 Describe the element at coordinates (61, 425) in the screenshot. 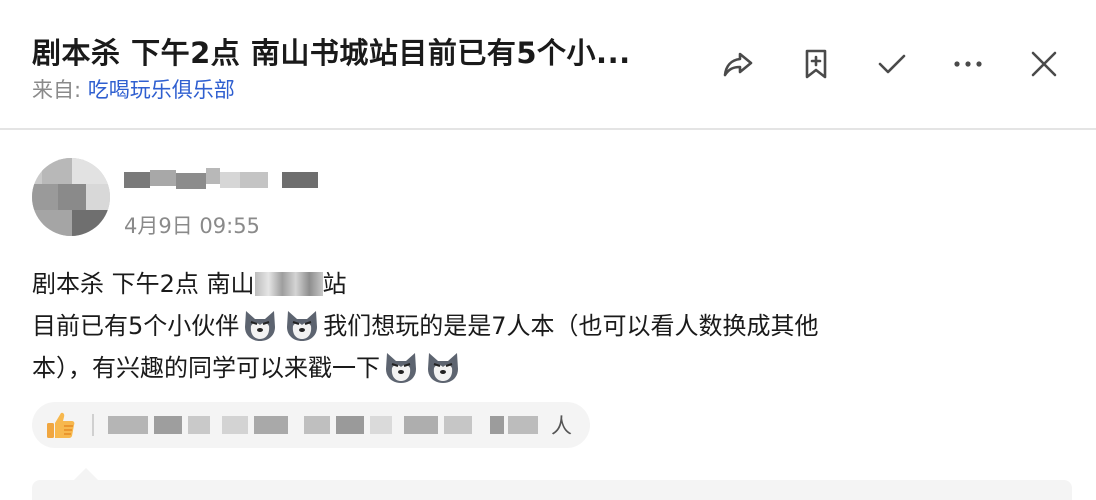

I see `thumbs-up-icon` at that location.